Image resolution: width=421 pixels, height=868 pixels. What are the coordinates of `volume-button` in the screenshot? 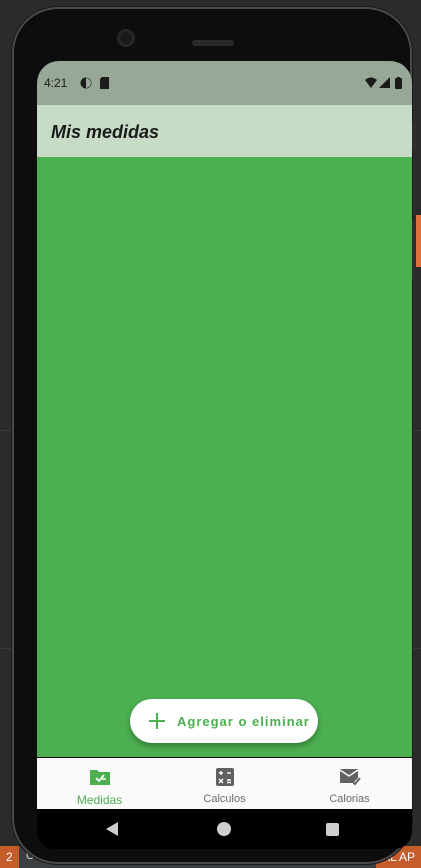 It's located at (414, 250).